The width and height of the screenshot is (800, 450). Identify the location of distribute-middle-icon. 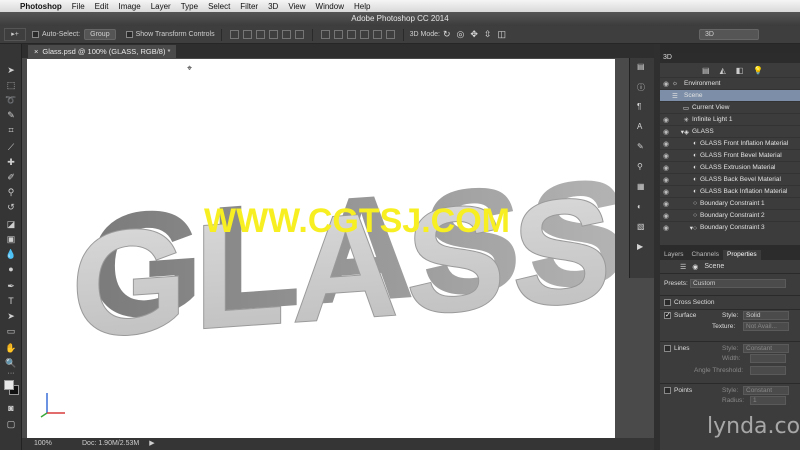
(338, 34).